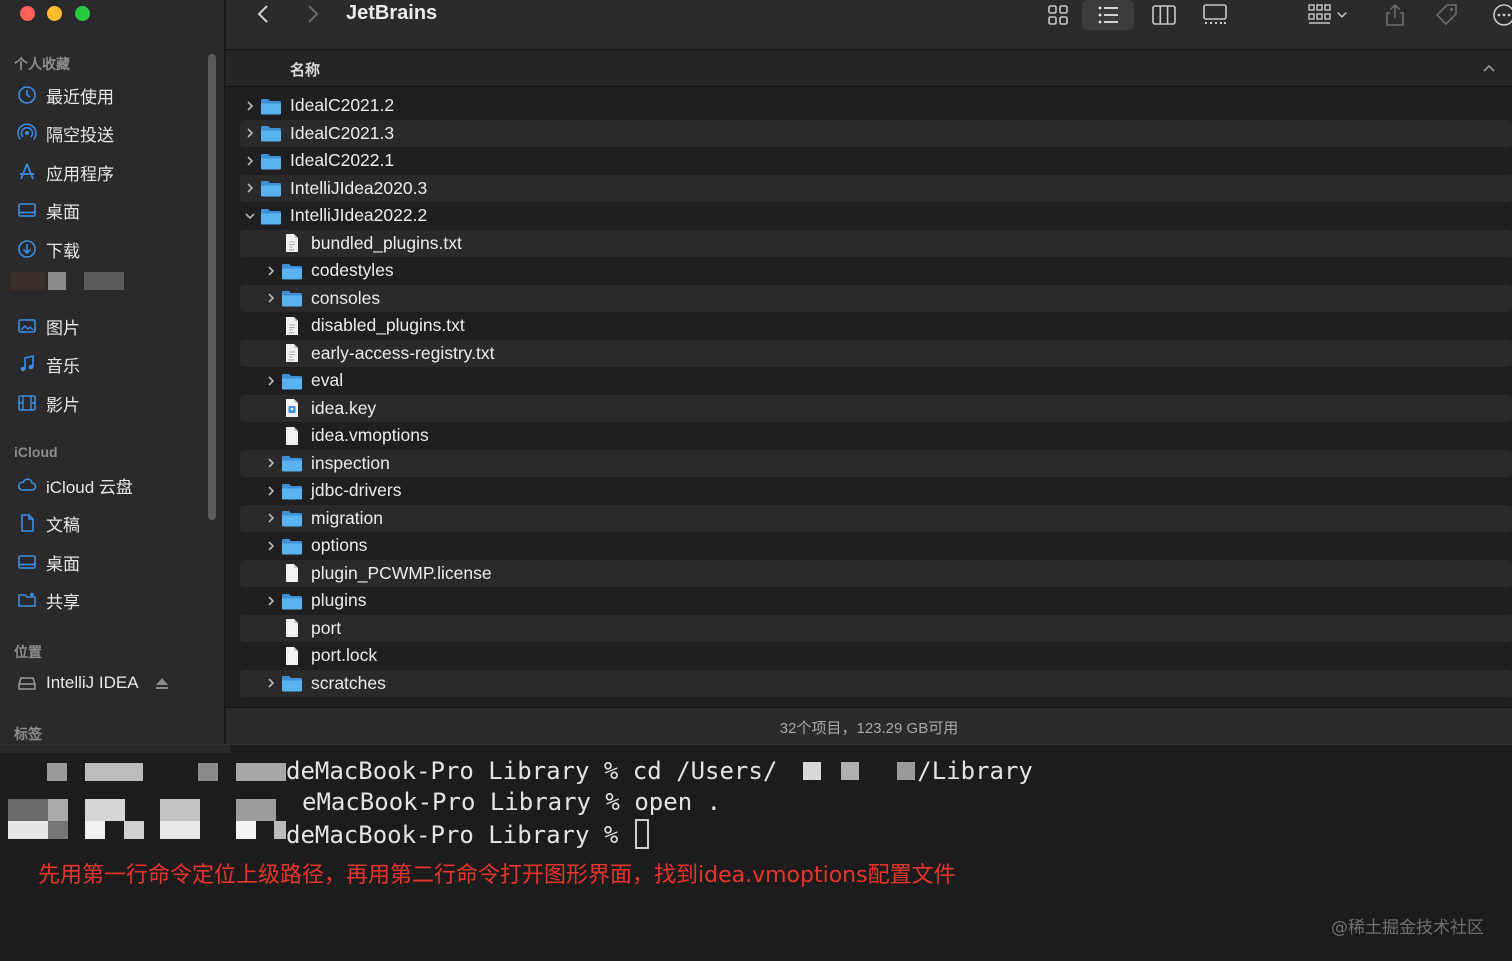 The height and width of the screenshot is (961, 1512). What do you see at coordinates (312, 14) in the screenshot?
I see `forward-icon` at bounding box center [312, 14].